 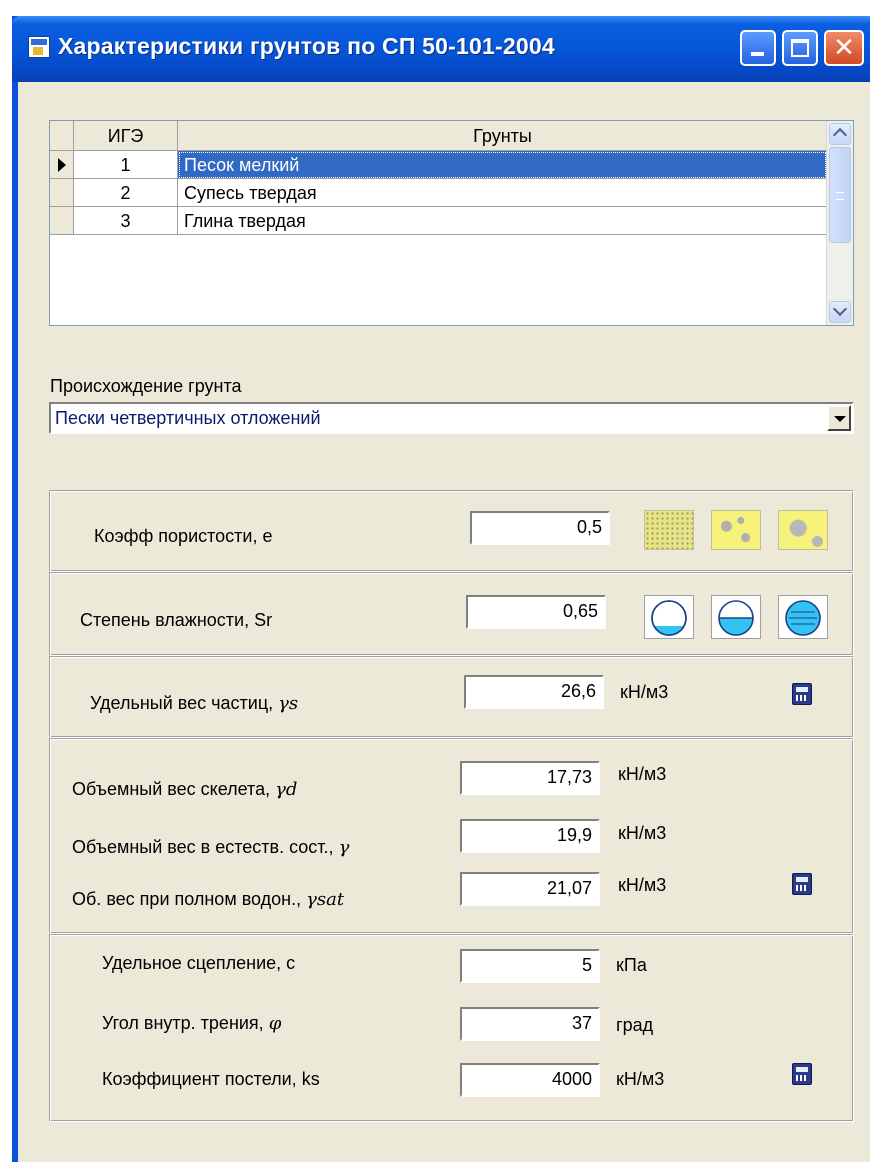 I want to click on current-row-arrow-icon, so click(x=62, y=165).